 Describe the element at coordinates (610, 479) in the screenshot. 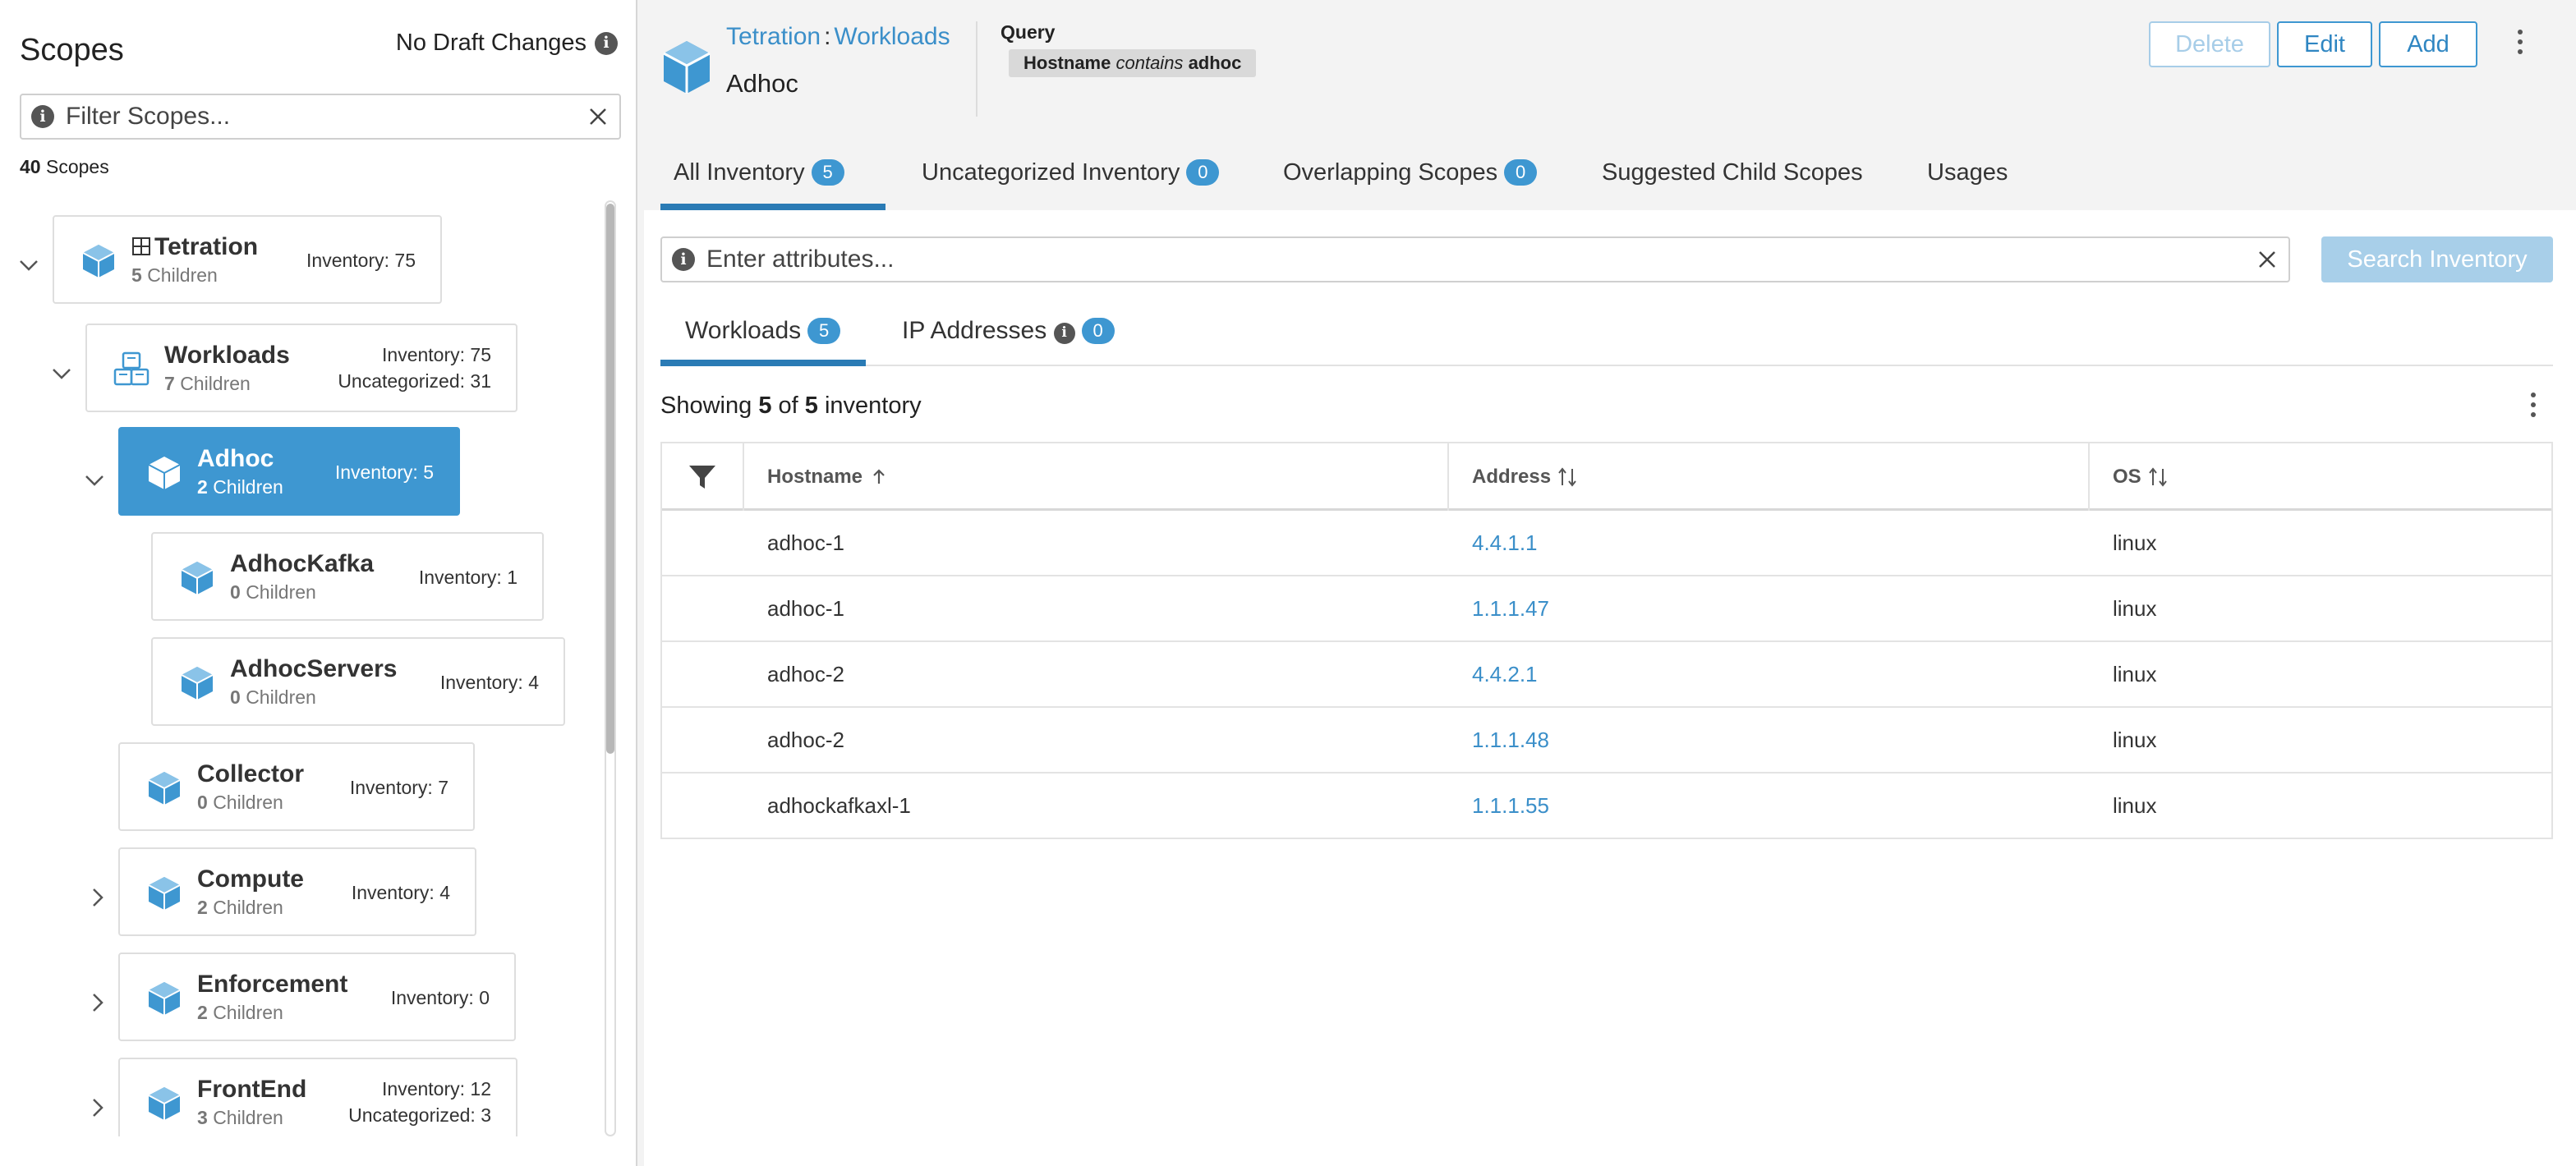

I see `tree-scrollbar-thumb` at that location.